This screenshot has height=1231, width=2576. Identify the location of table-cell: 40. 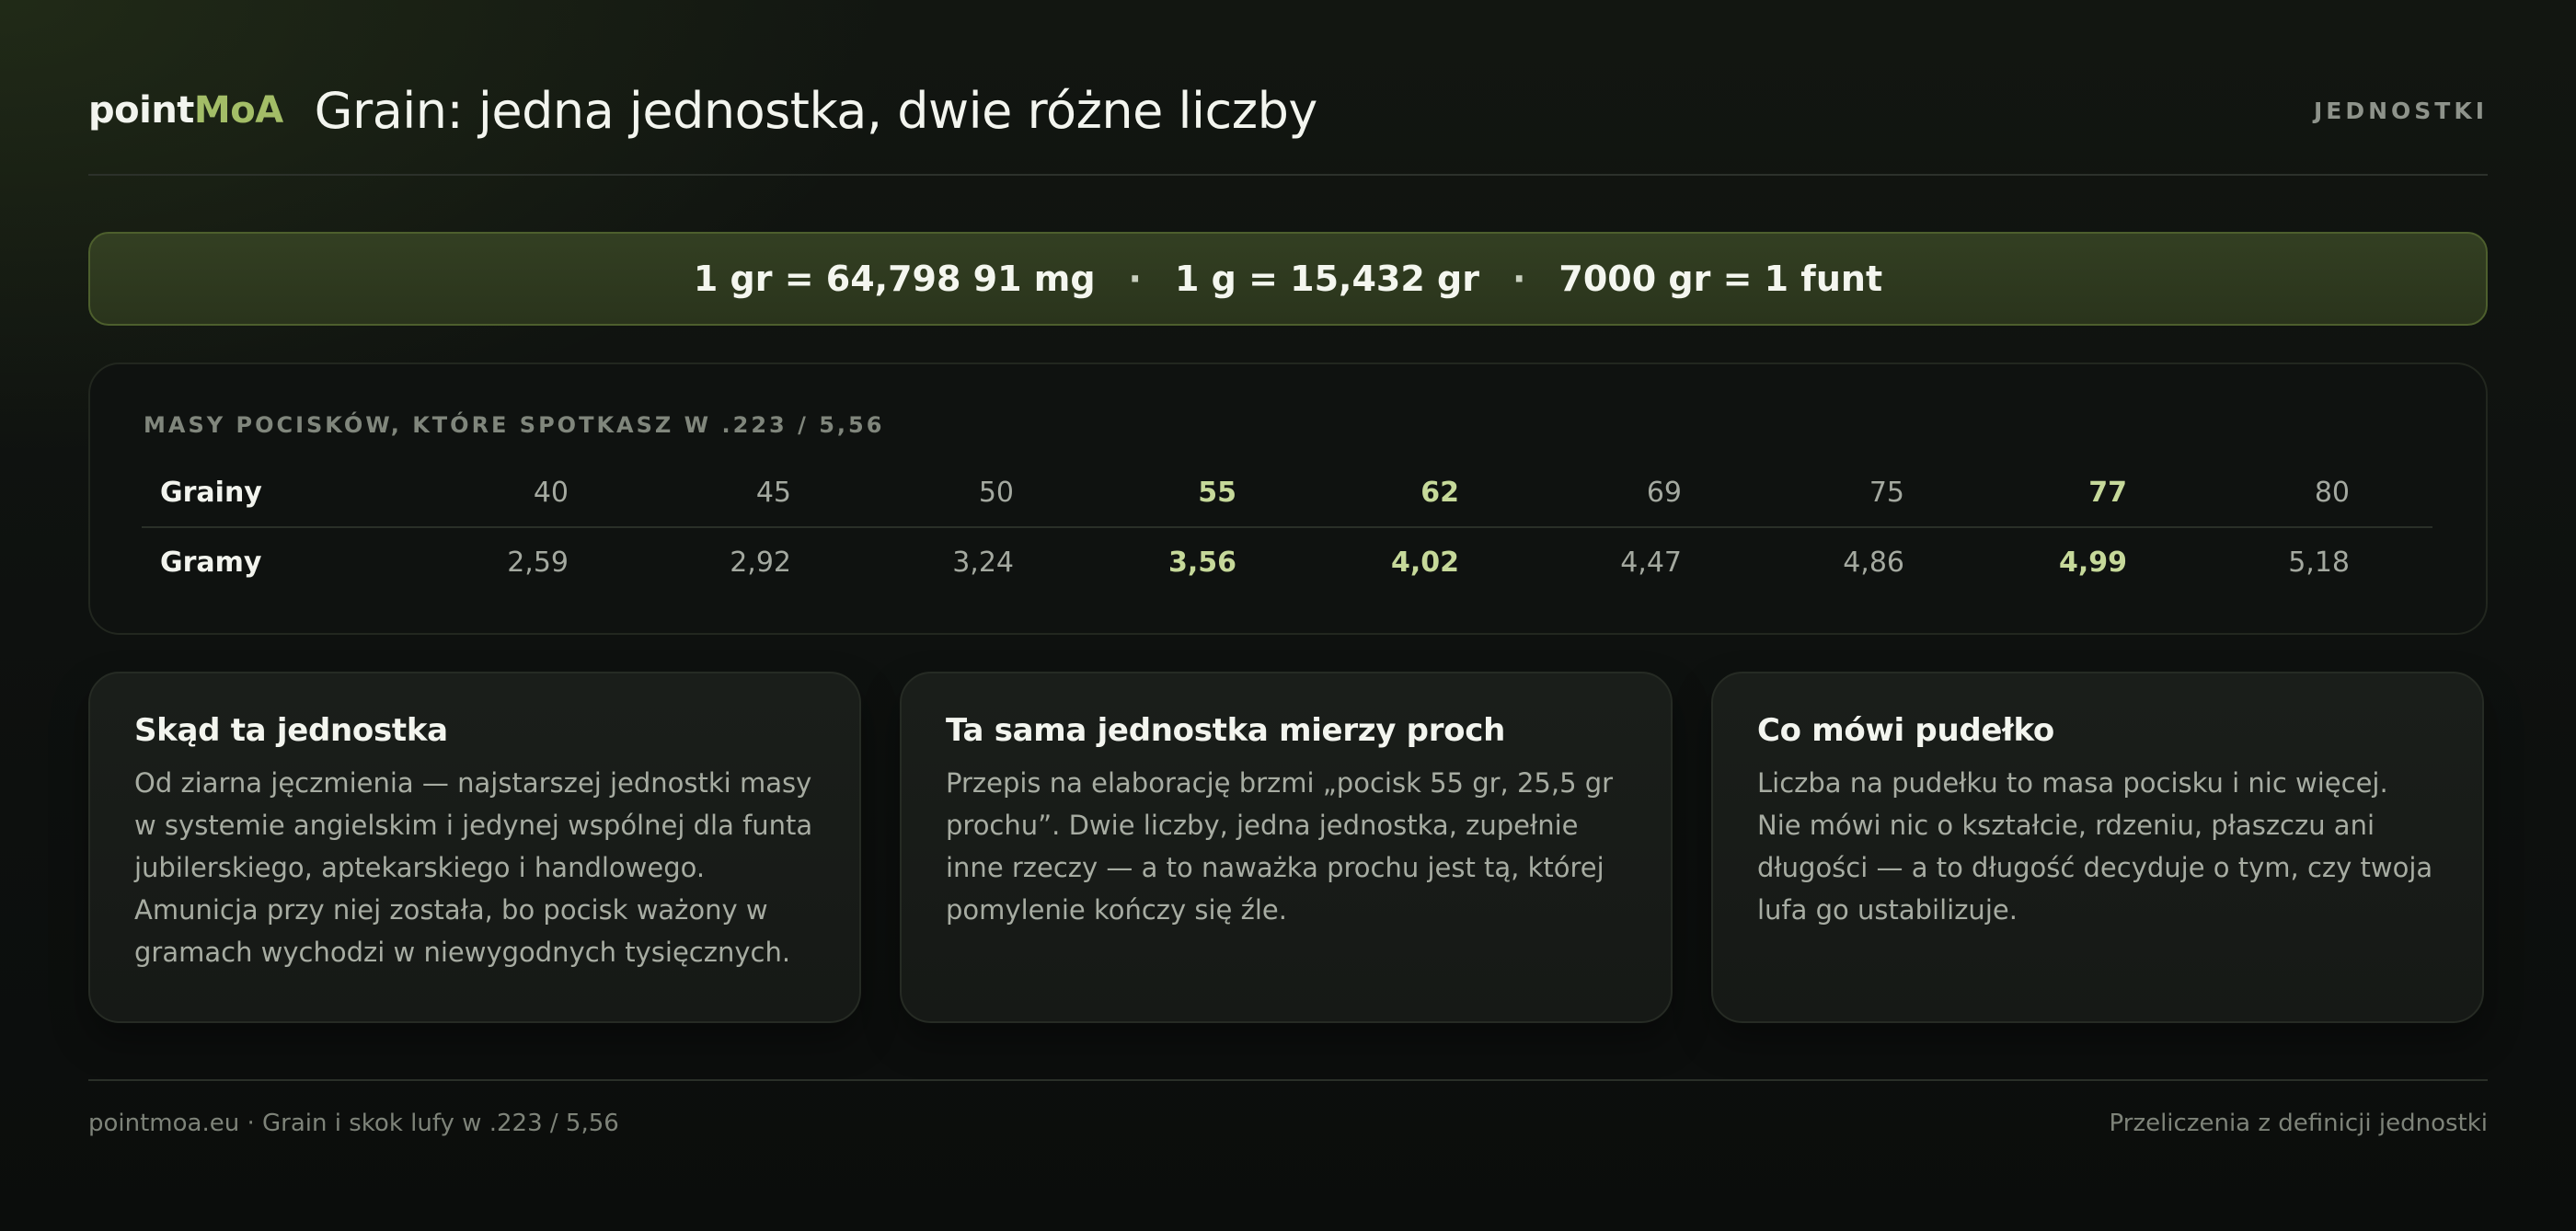
(551, 493).